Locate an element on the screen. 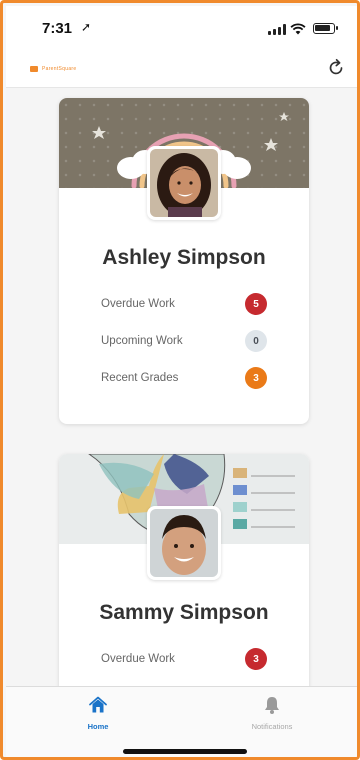  location-arrow-icon: ➚ is located at coordinates (86, 27).